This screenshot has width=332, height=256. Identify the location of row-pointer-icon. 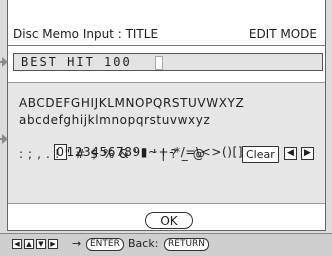
(5, 139).